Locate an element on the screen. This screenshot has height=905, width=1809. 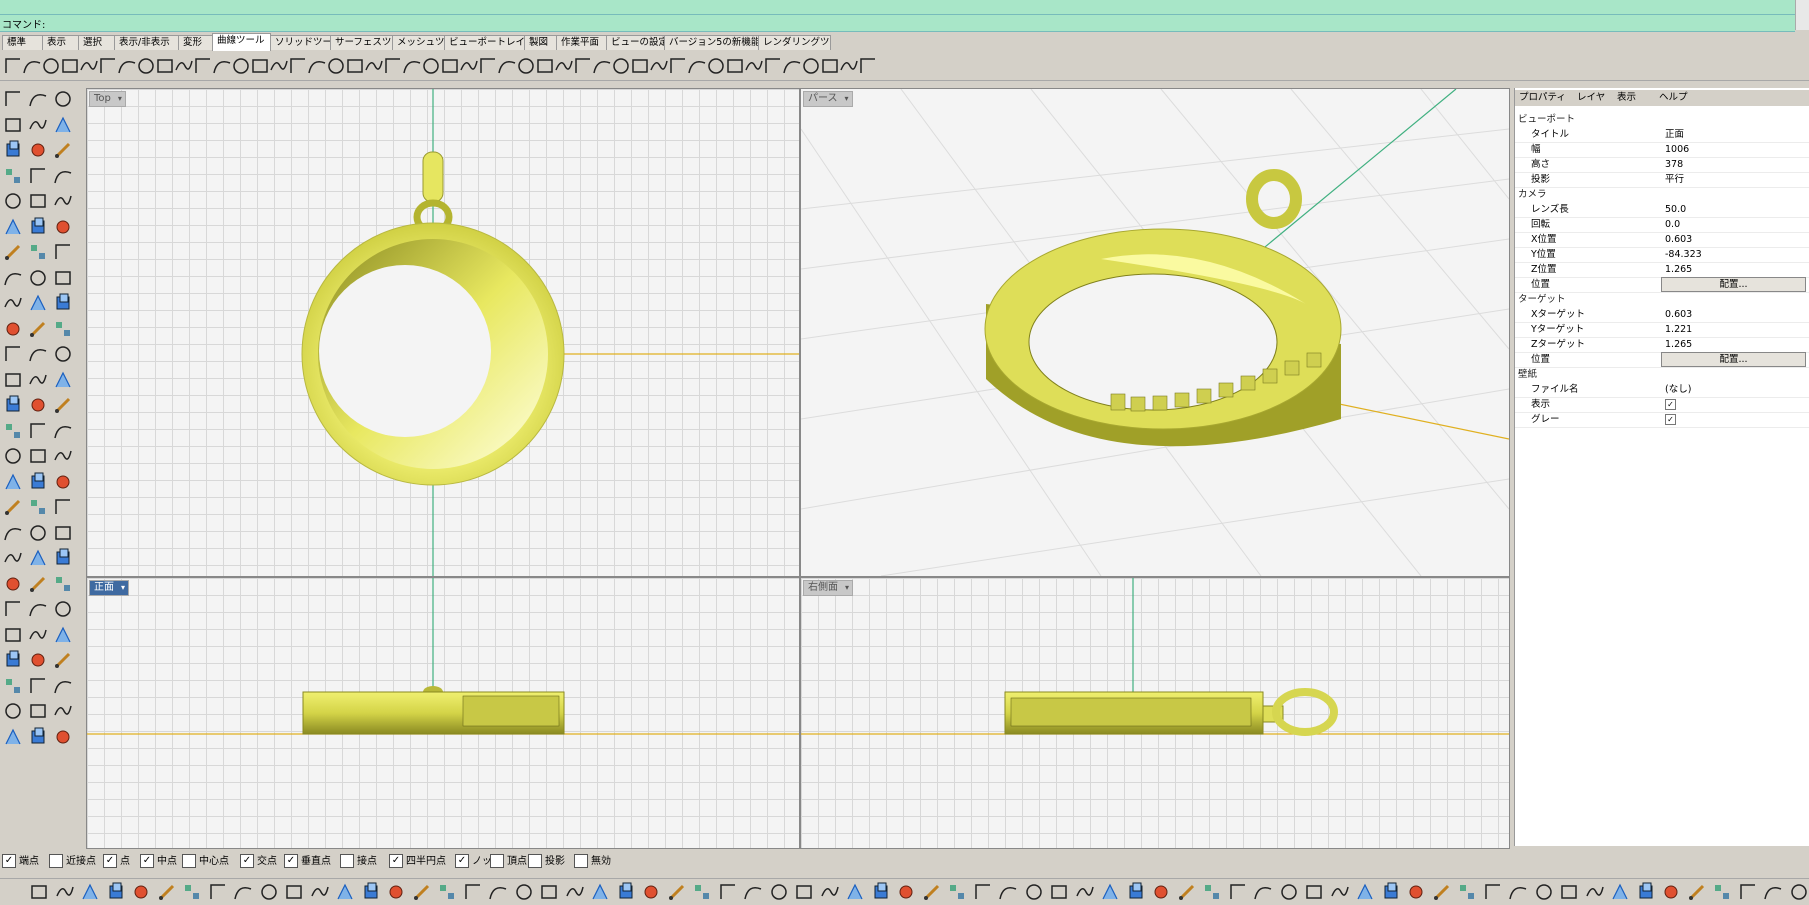
tab-2: 選択 is located at coordinates (96, 42).